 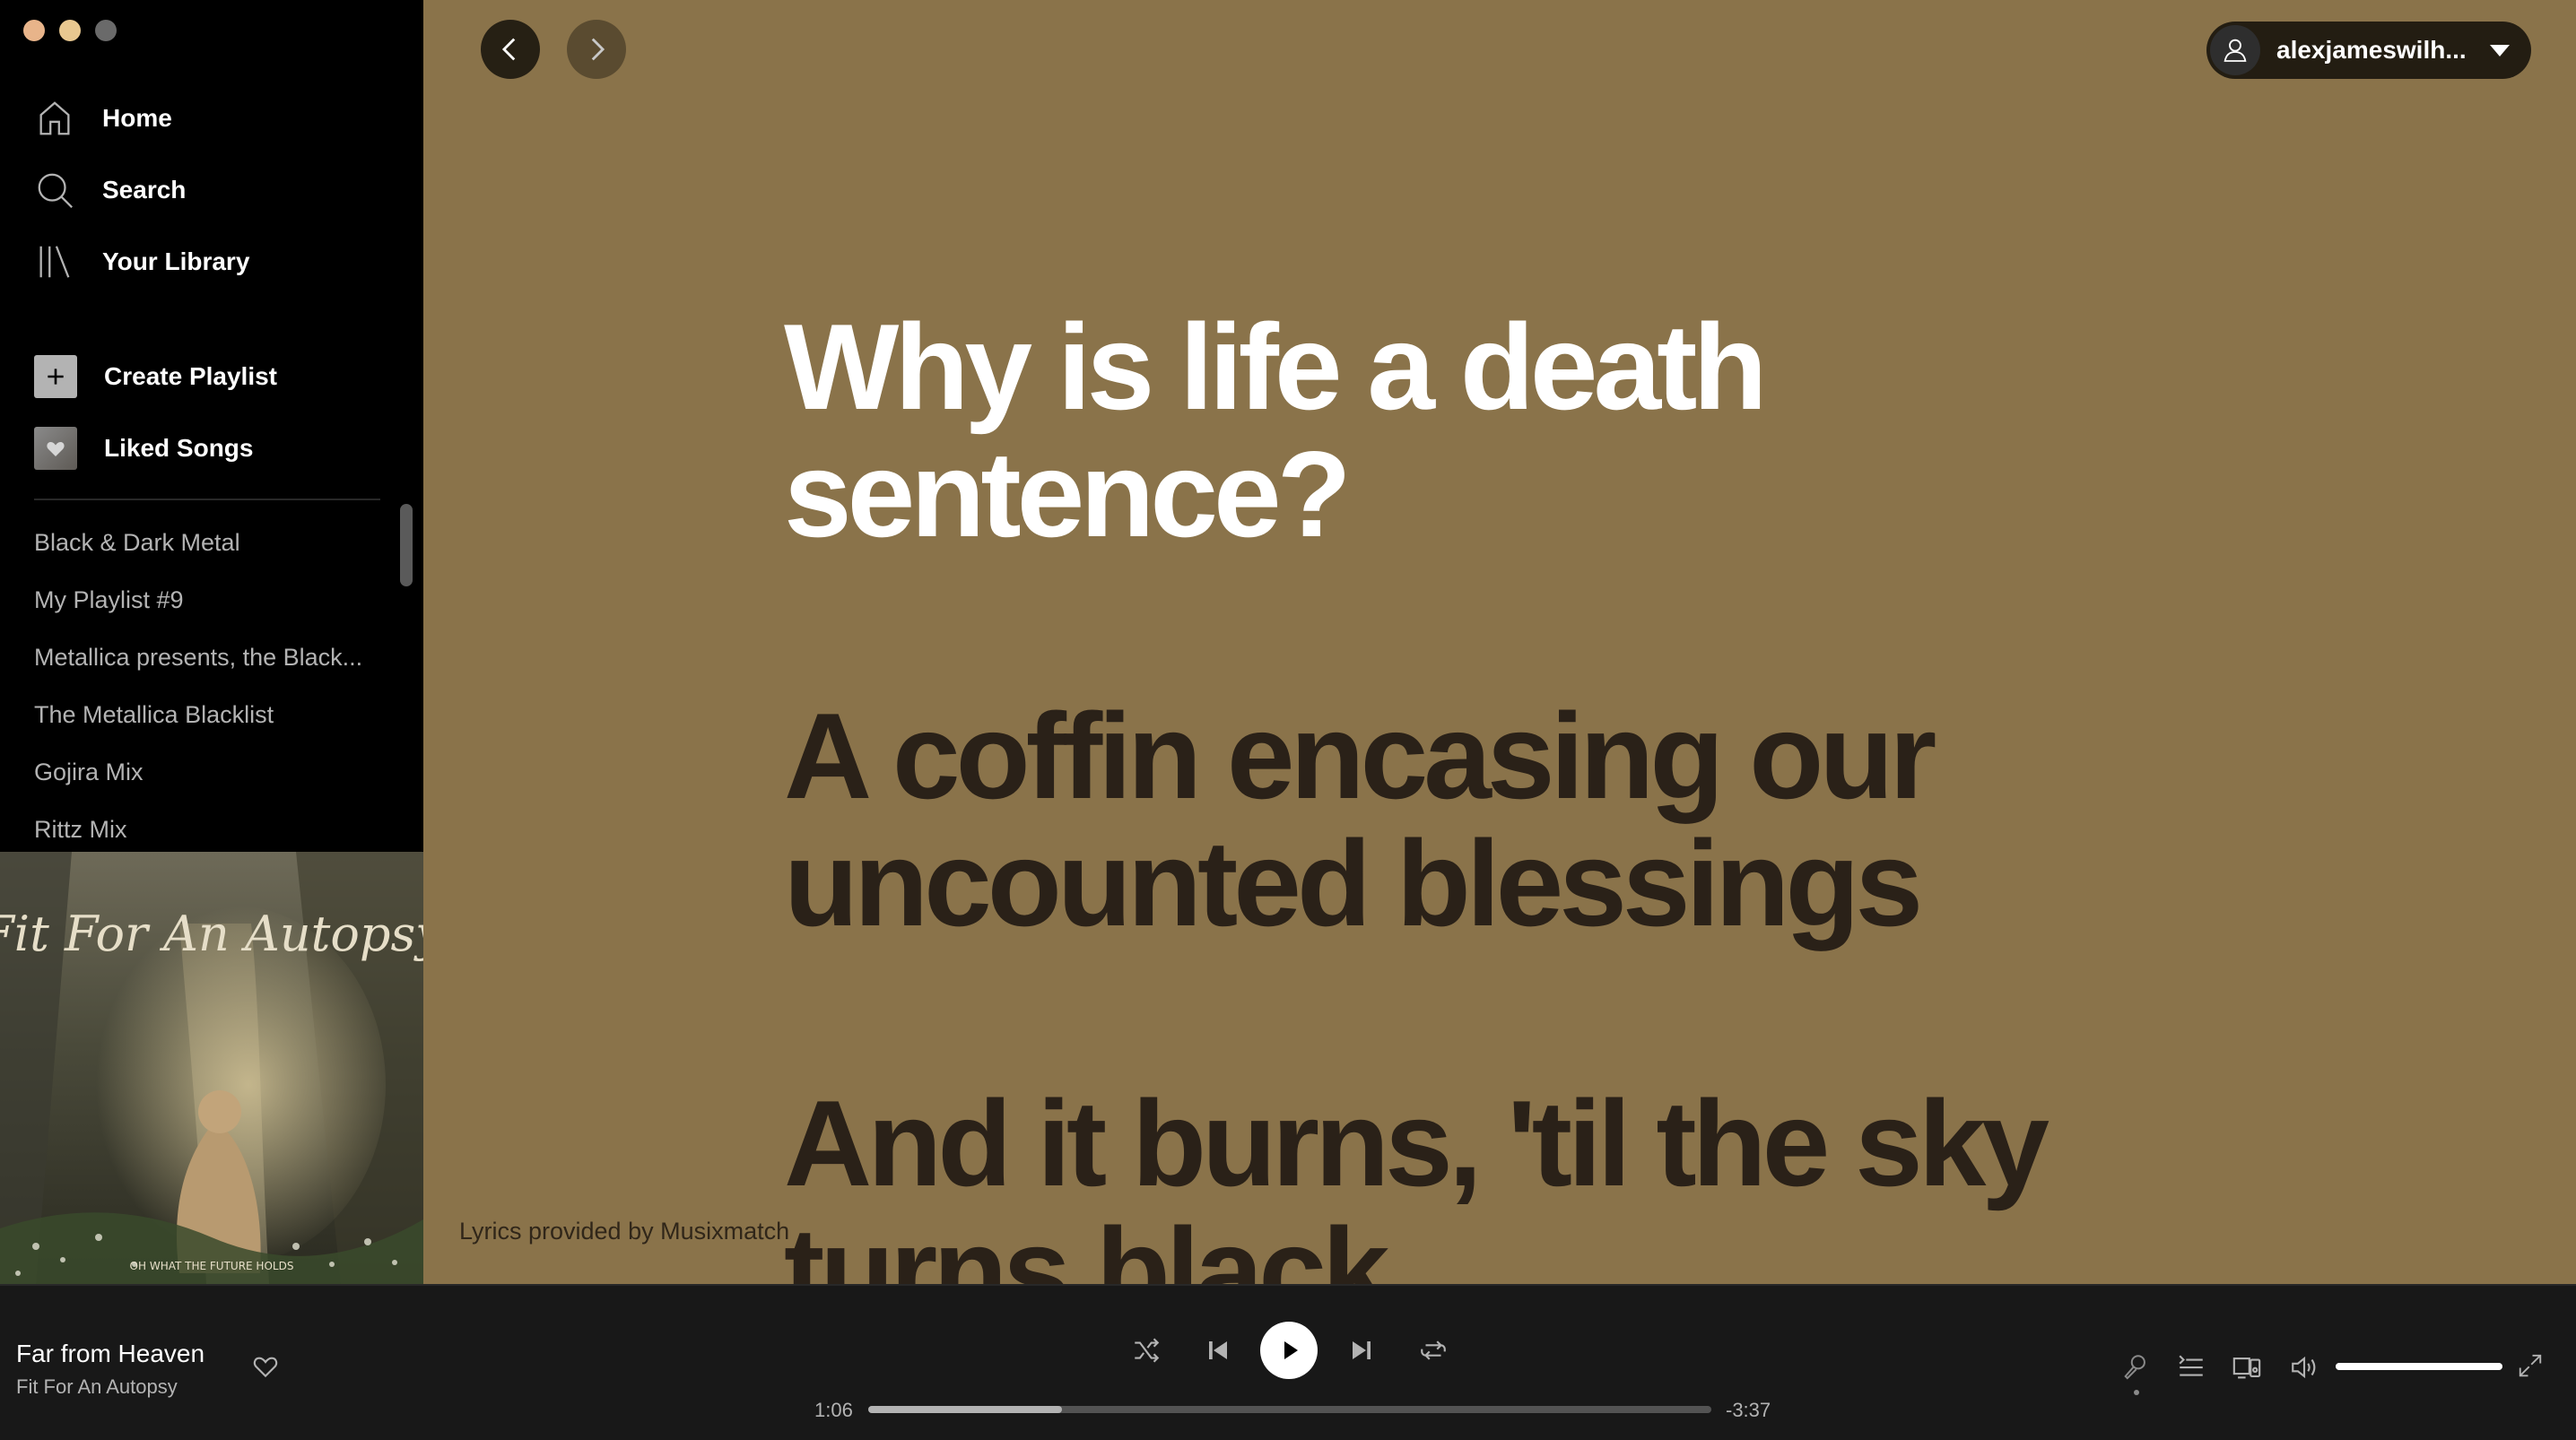 What do you see at coordinates (1087, 1243) in the screenshot?
I see `lyric-text: turns black` at bounding box center [1087, 1243].